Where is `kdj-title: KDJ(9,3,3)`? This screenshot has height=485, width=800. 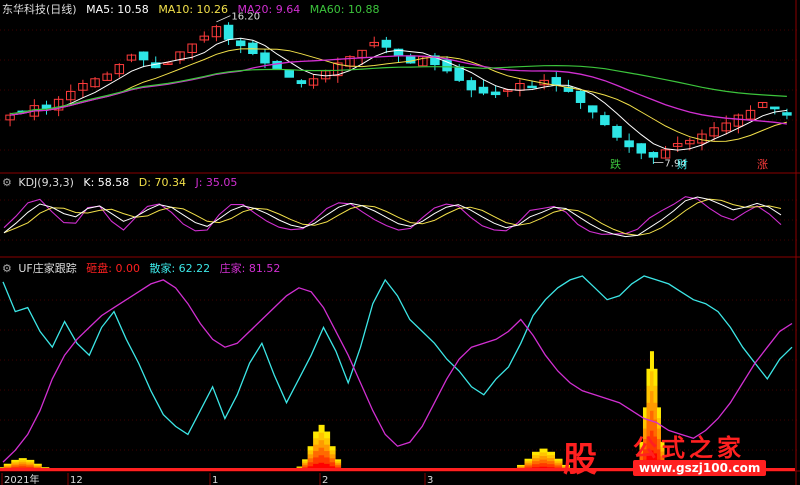 kdj-title: KDJ(9,3,3) is located at coordinates (46, 182).